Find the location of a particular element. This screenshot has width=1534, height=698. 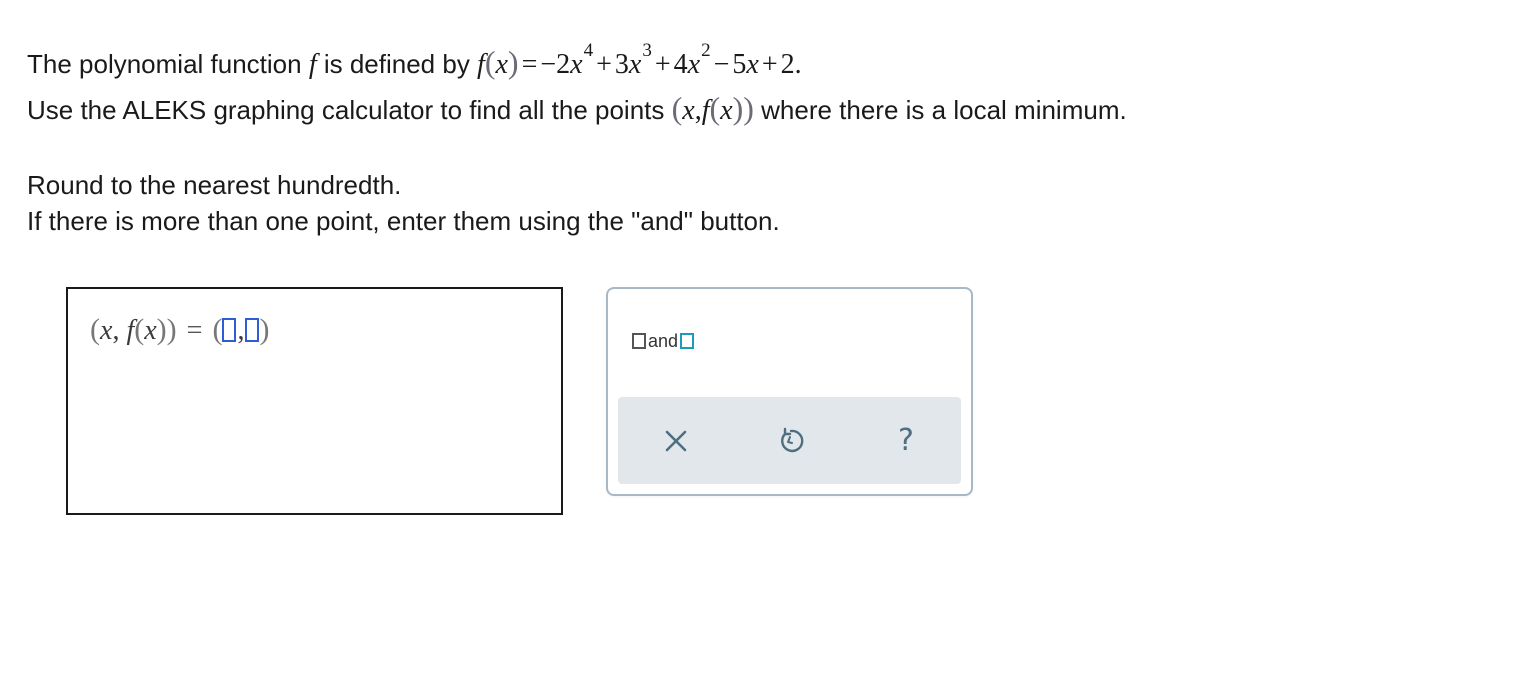

action-bar: ? is located at coordinates (789, 440).